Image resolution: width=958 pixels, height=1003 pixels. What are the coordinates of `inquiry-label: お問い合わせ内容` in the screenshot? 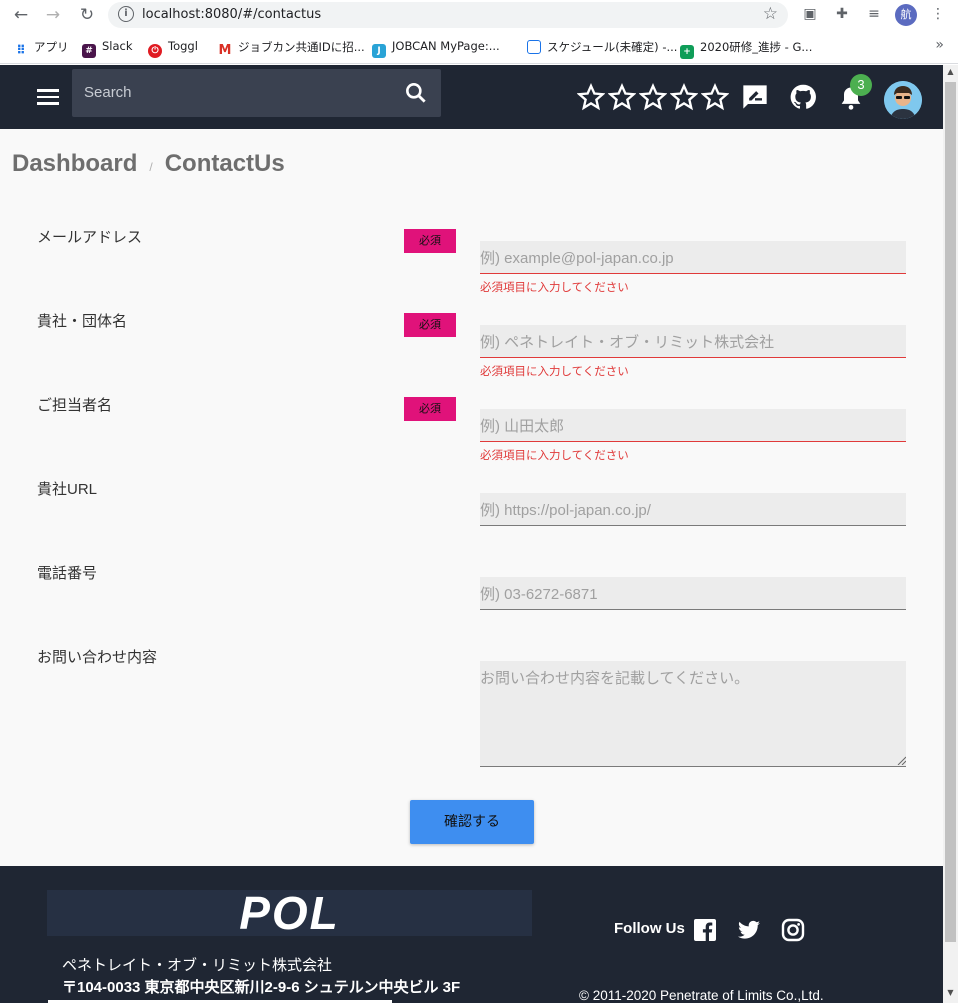 It's located at (97, 657).